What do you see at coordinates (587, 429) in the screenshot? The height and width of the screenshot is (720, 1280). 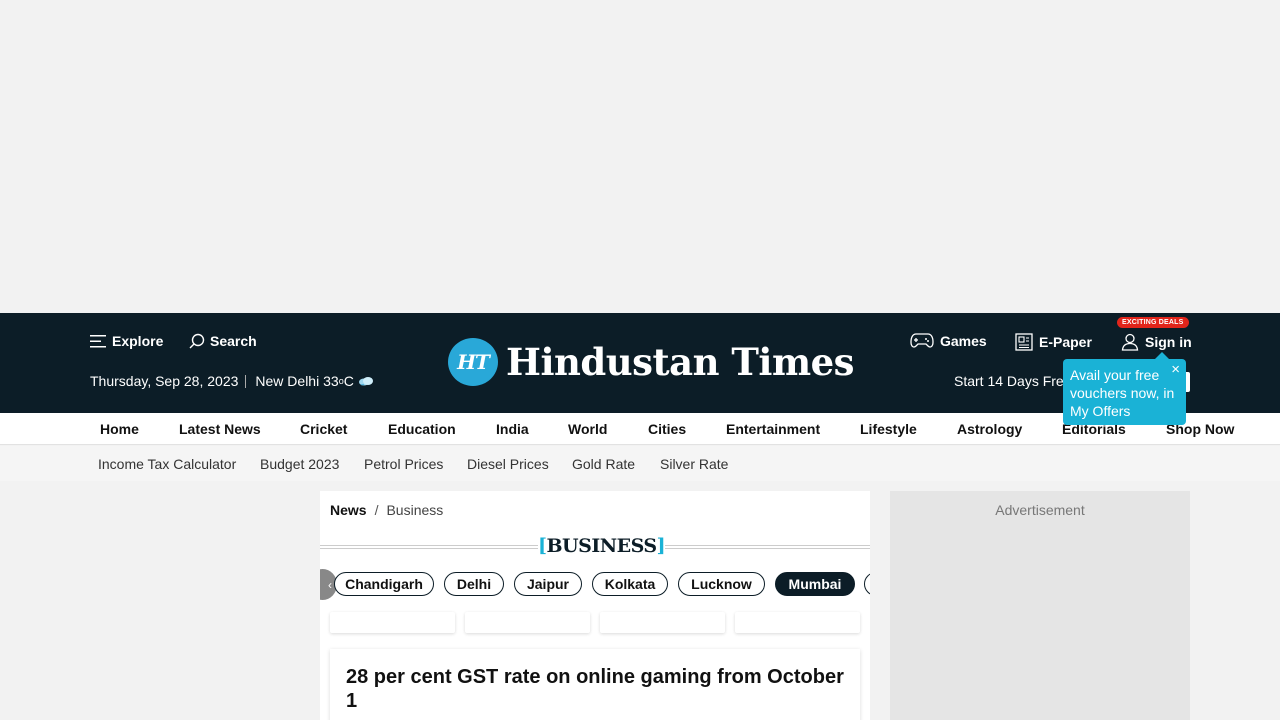 I see `nav-item-world: World` at bounding box center [587, 429].